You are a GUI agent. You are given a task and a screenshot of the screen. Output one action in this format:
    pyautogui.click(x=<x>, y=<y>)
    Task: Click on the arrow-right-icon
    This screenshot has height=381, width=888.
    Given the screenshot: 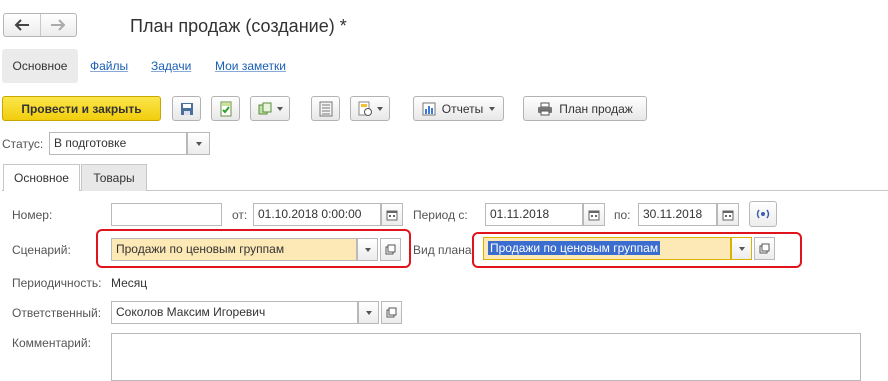 What is the action you would take?
    pyautogui.click(x=58, y=25)
    